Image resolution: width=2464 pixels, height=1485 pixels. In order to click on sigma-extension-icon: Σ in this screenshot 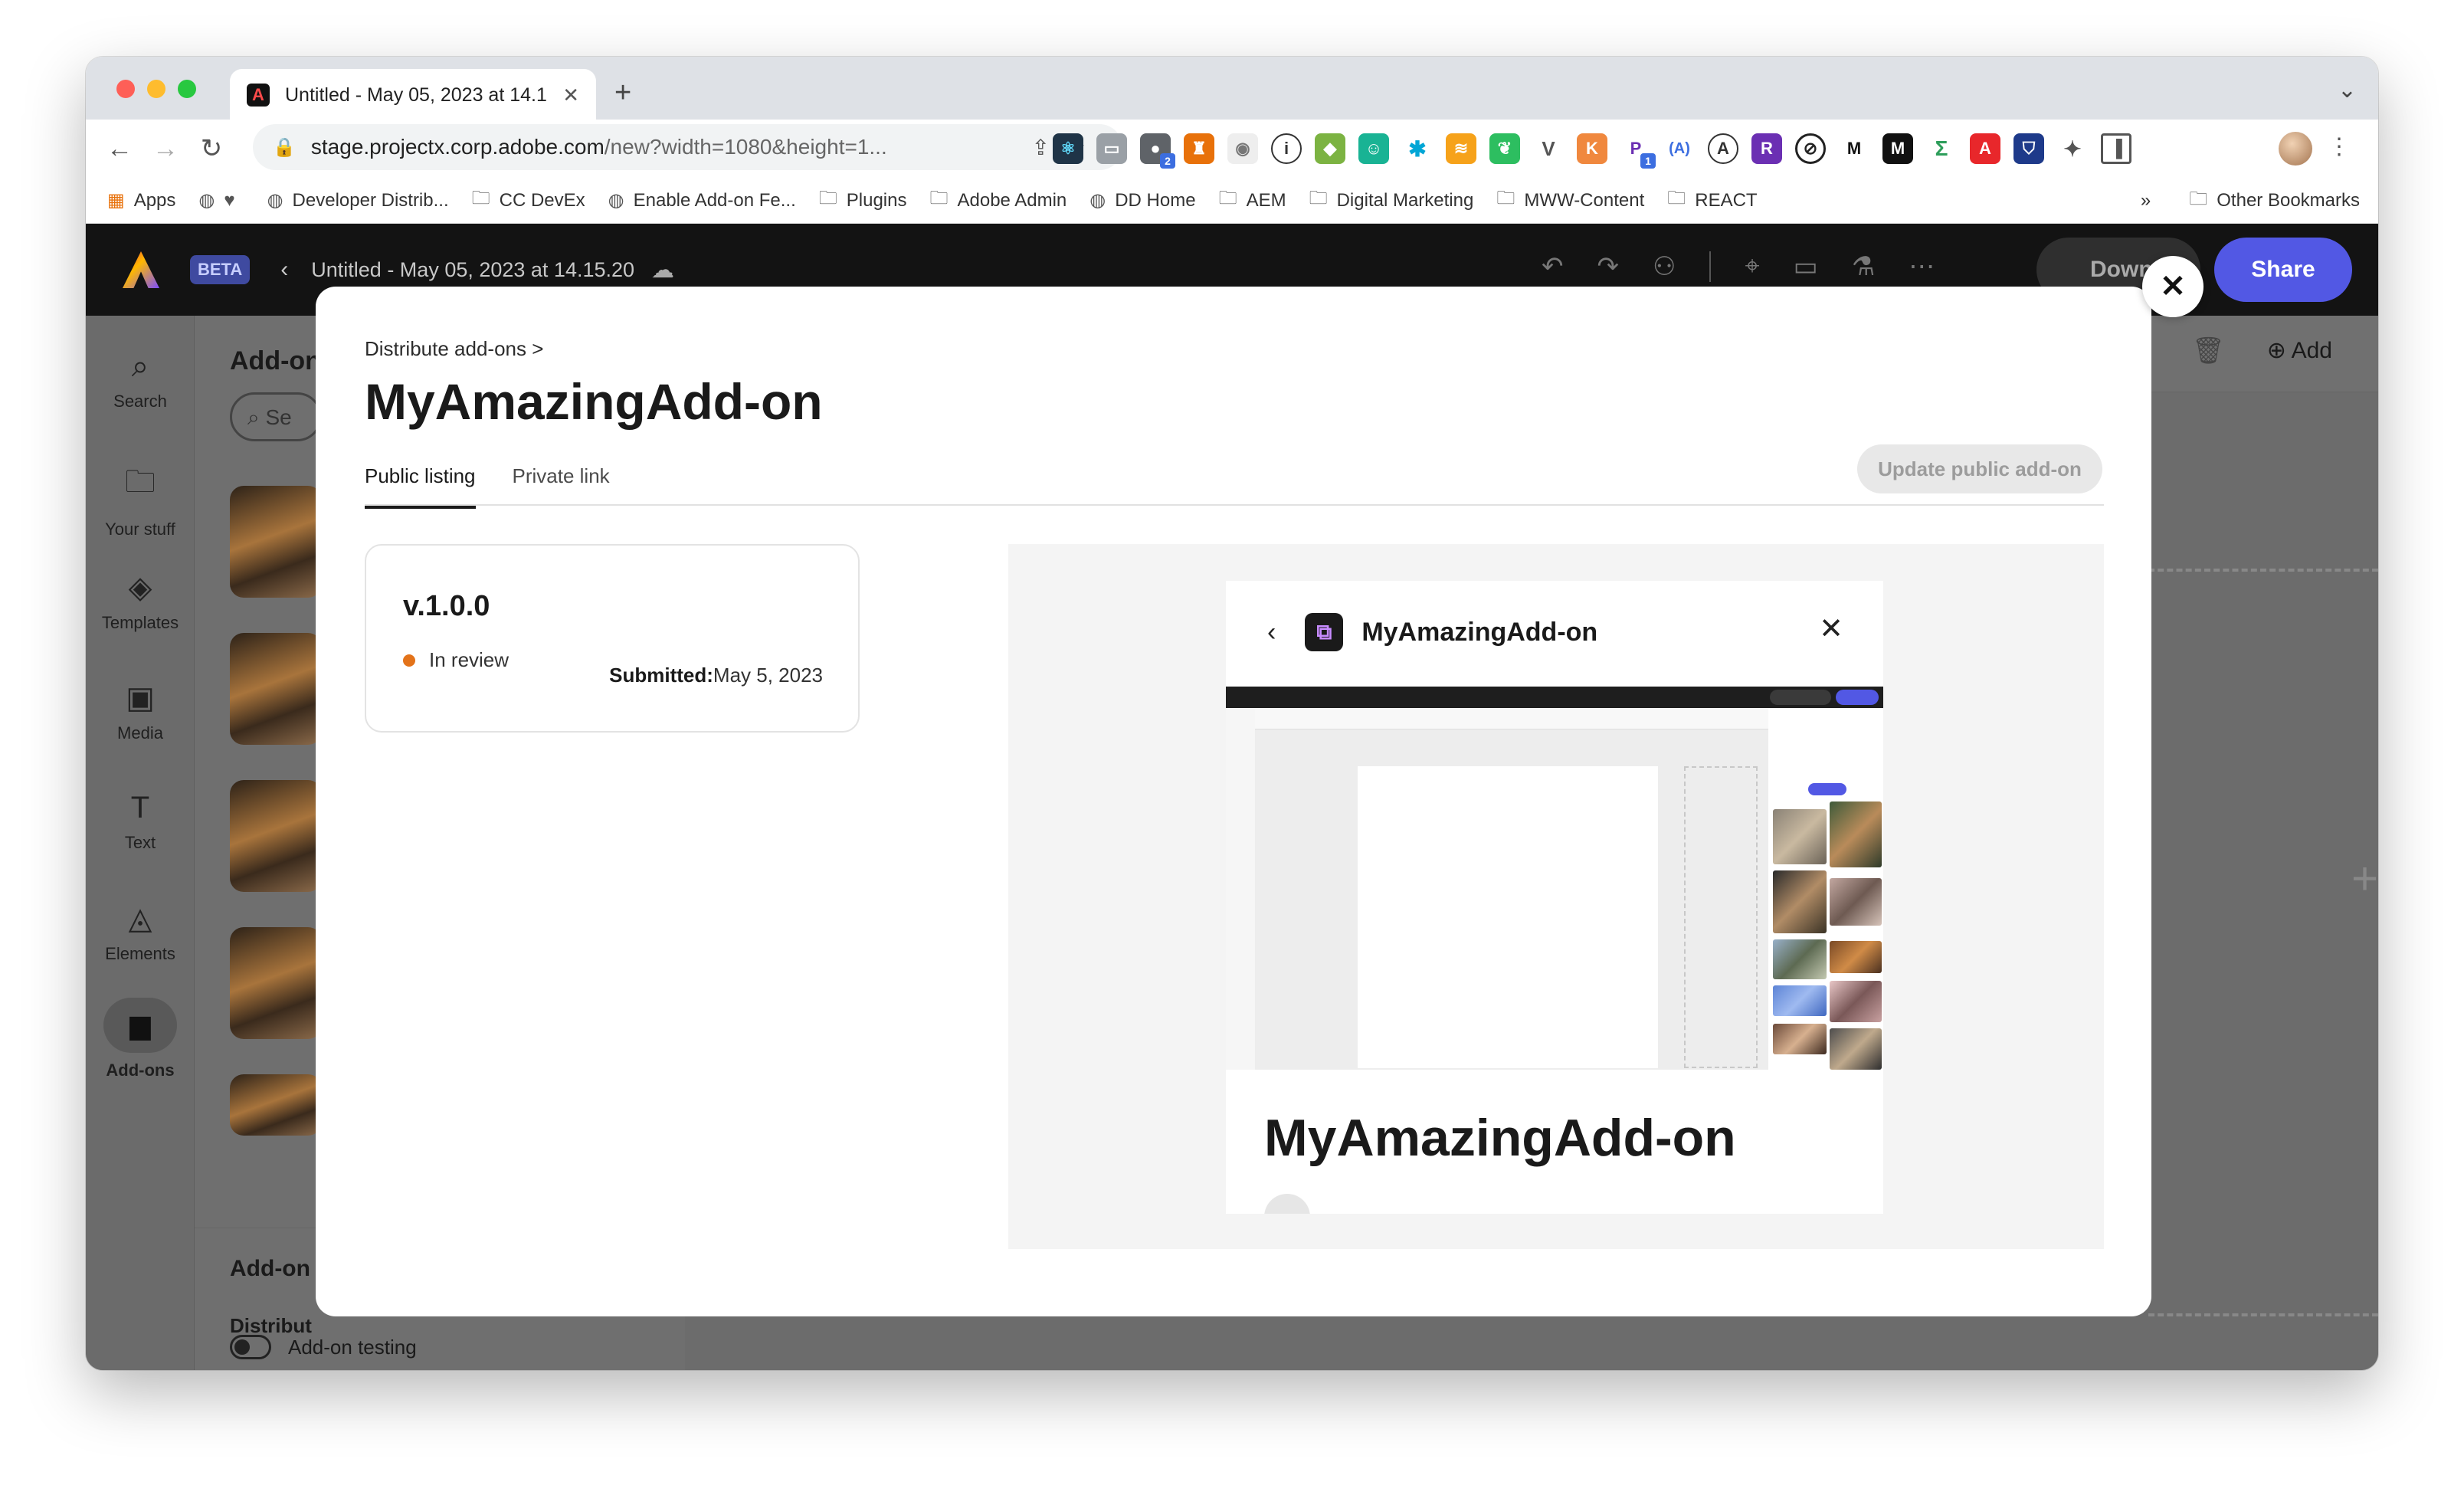, I will do `click(1941, 148)`.